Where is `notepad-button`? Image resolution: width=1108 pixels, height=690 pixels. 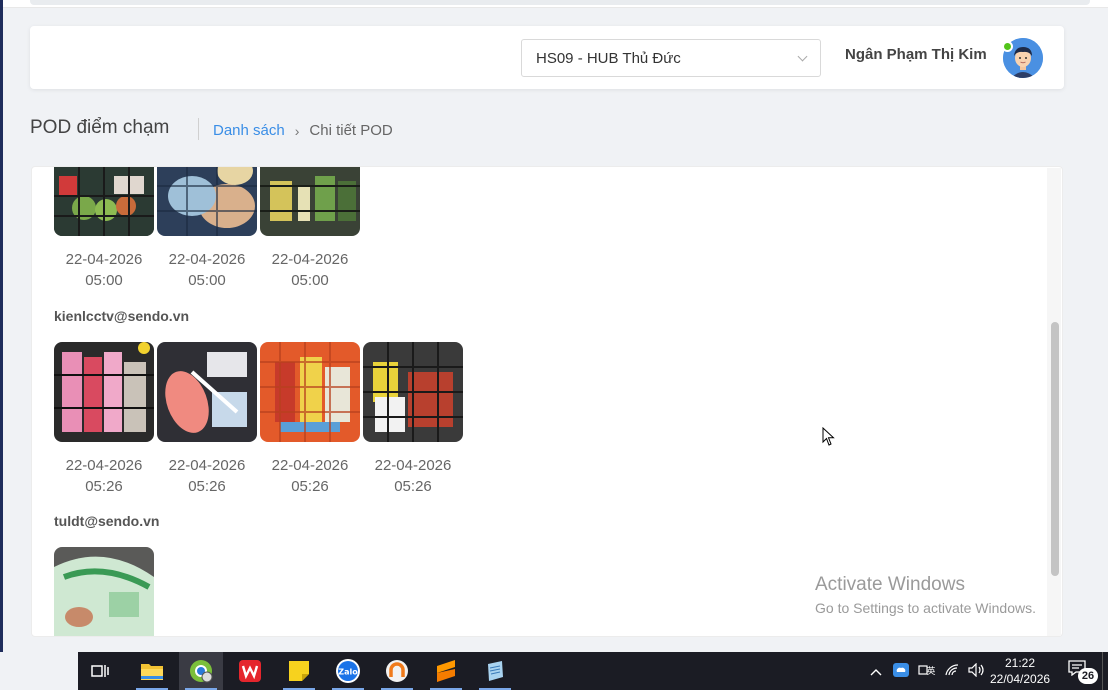 notepad-button is located at coordinates (495, 671).